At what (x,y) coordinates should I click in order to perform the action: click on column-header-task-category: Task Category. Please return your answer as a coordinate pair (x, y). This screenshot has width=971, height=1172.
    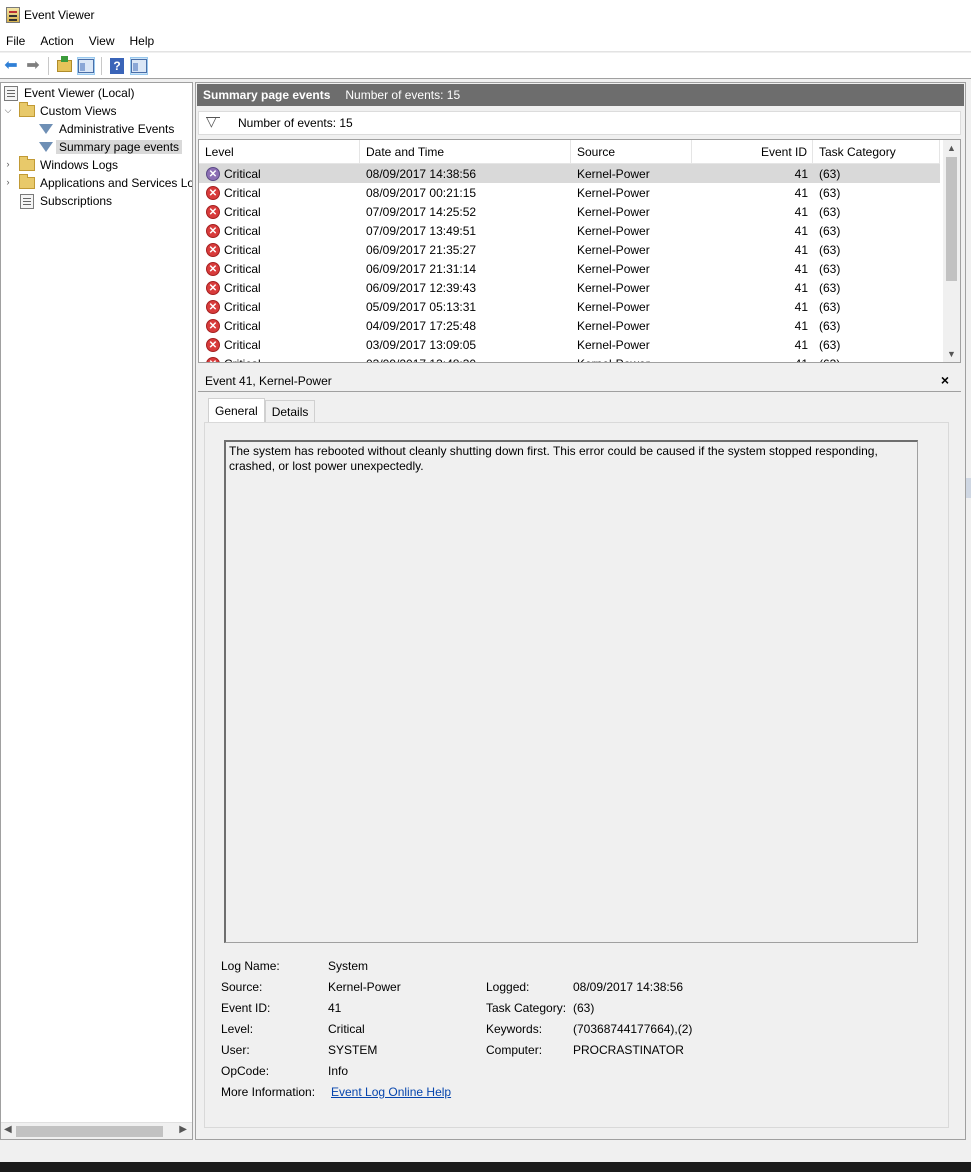
    Looking at the image, I should click on (876, 152).